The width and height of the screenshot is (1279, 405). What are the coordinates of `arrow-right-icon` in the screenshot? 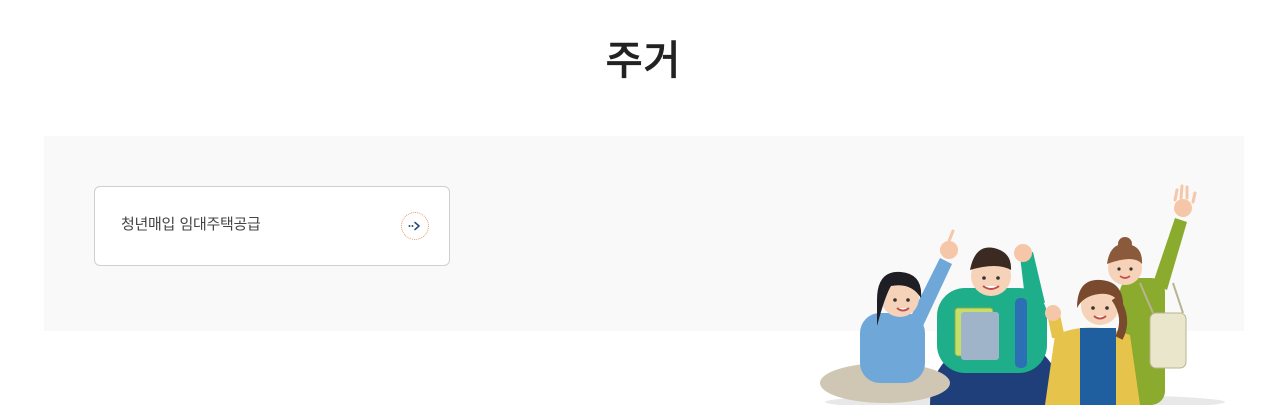 It's located at (415, 226).